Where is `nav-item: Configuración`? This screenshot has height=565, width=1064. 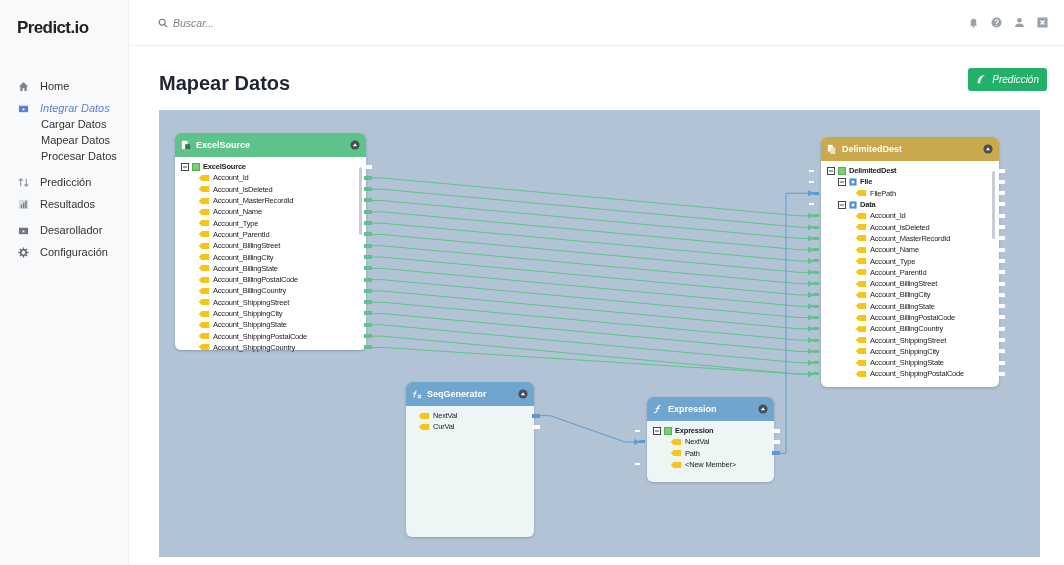
nav-item: Configuración is located at coordinates (73, 252).